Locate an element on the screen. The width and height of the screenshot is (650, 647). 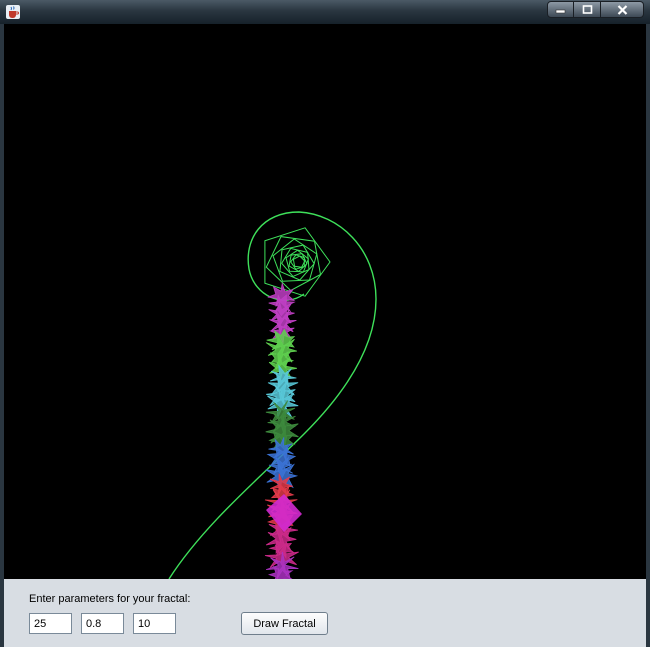
close-button is located at coordinates (622, 9).